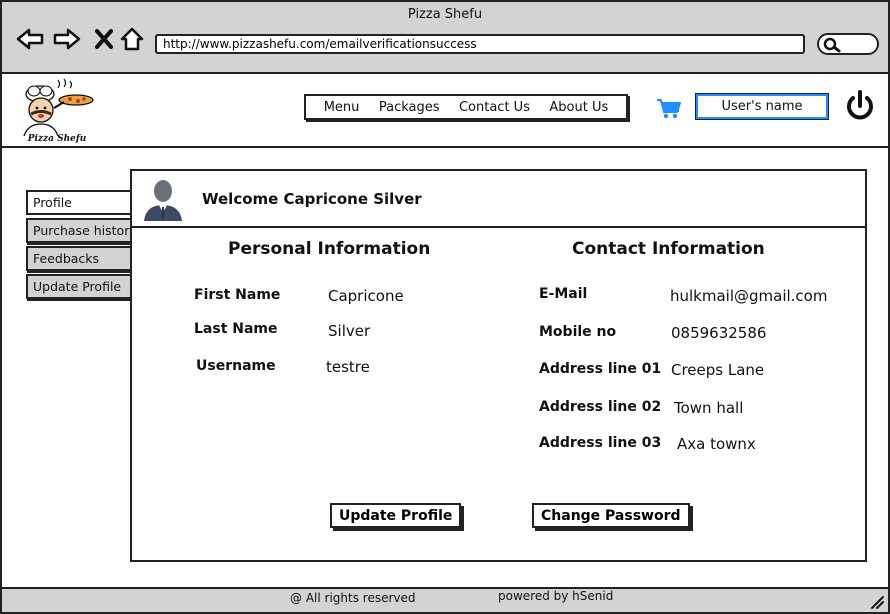  What do you see at coordinates (79, 230) in the screenshot?
I see `sidebar-item-purchase-history: Purchase history` at bounding box center [79, 230].